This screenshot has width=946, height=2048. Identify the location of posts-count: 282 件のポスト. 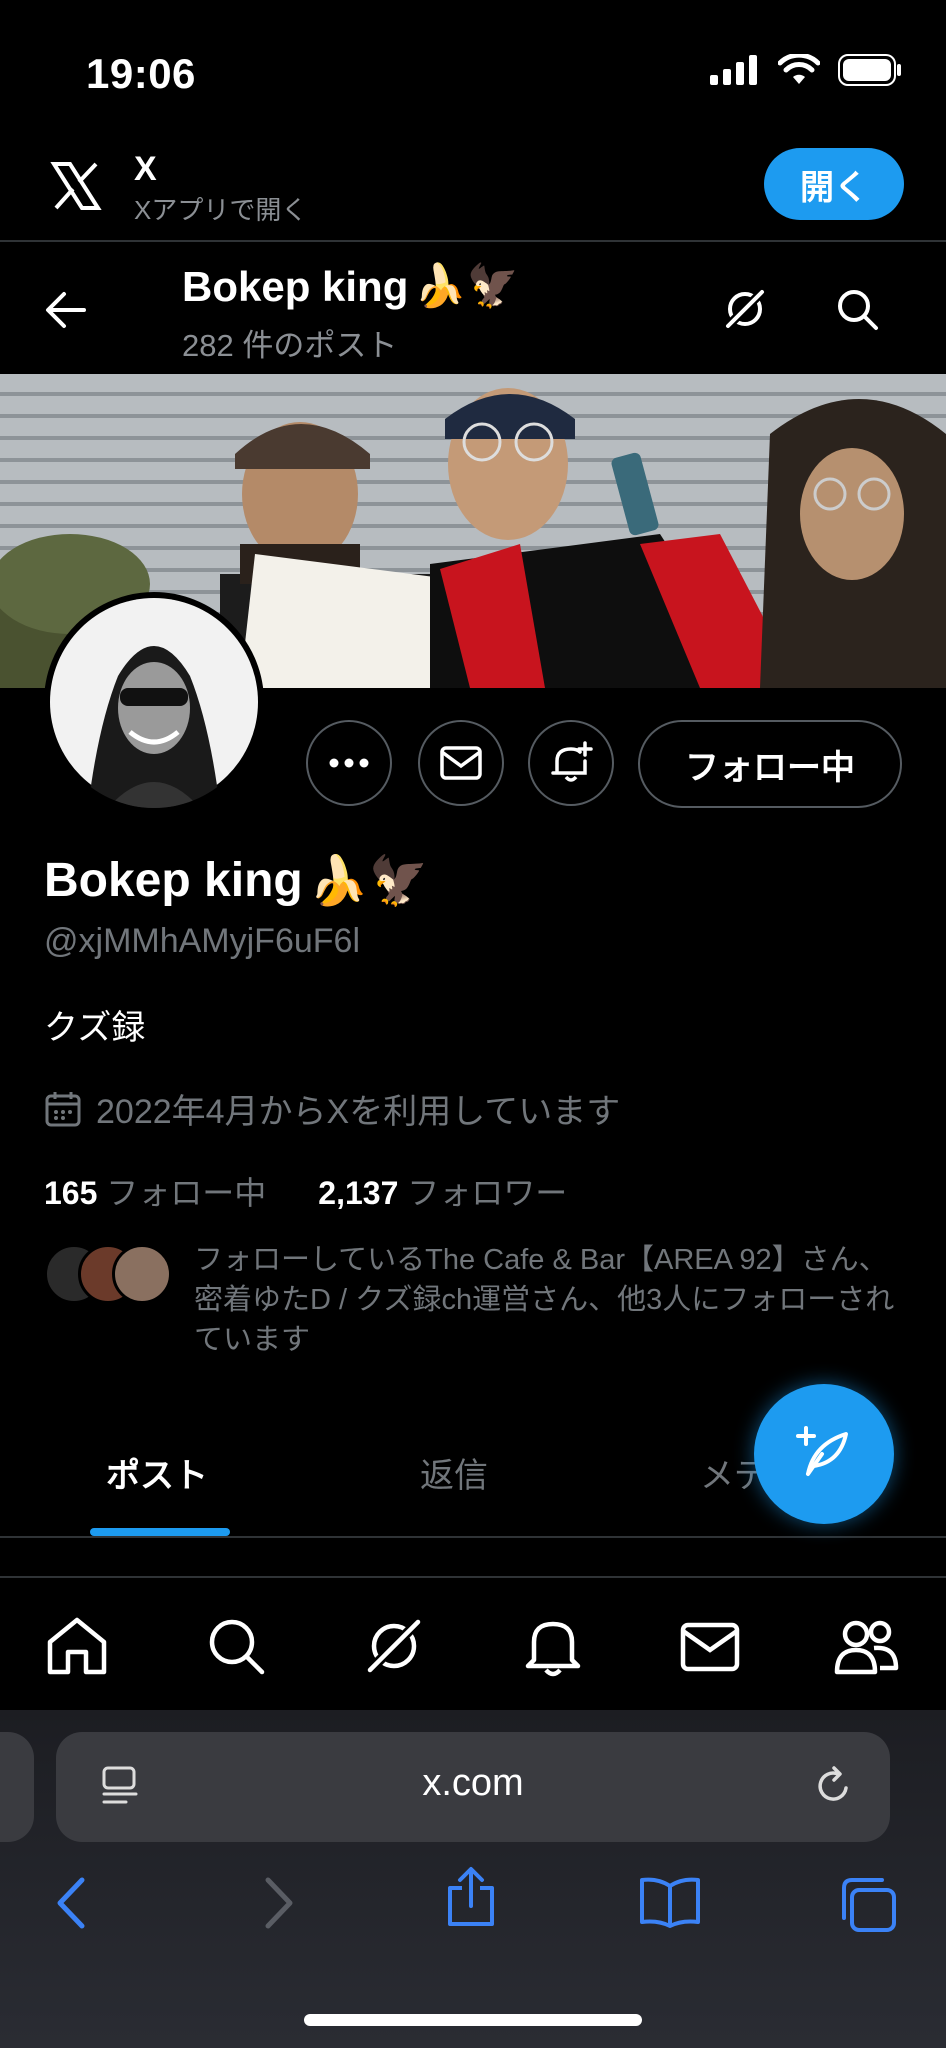
(290, 345).